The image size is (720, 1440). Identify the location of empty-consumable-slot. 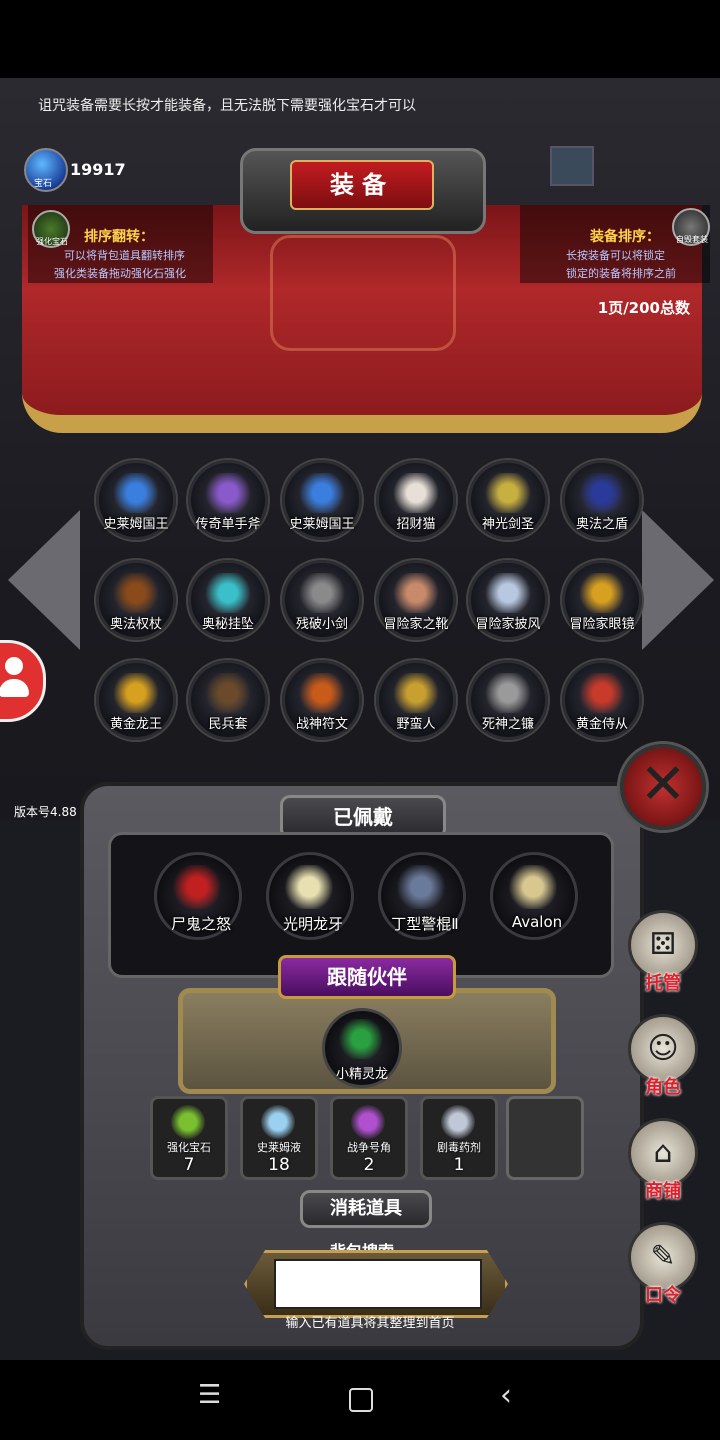
(545, 1138).